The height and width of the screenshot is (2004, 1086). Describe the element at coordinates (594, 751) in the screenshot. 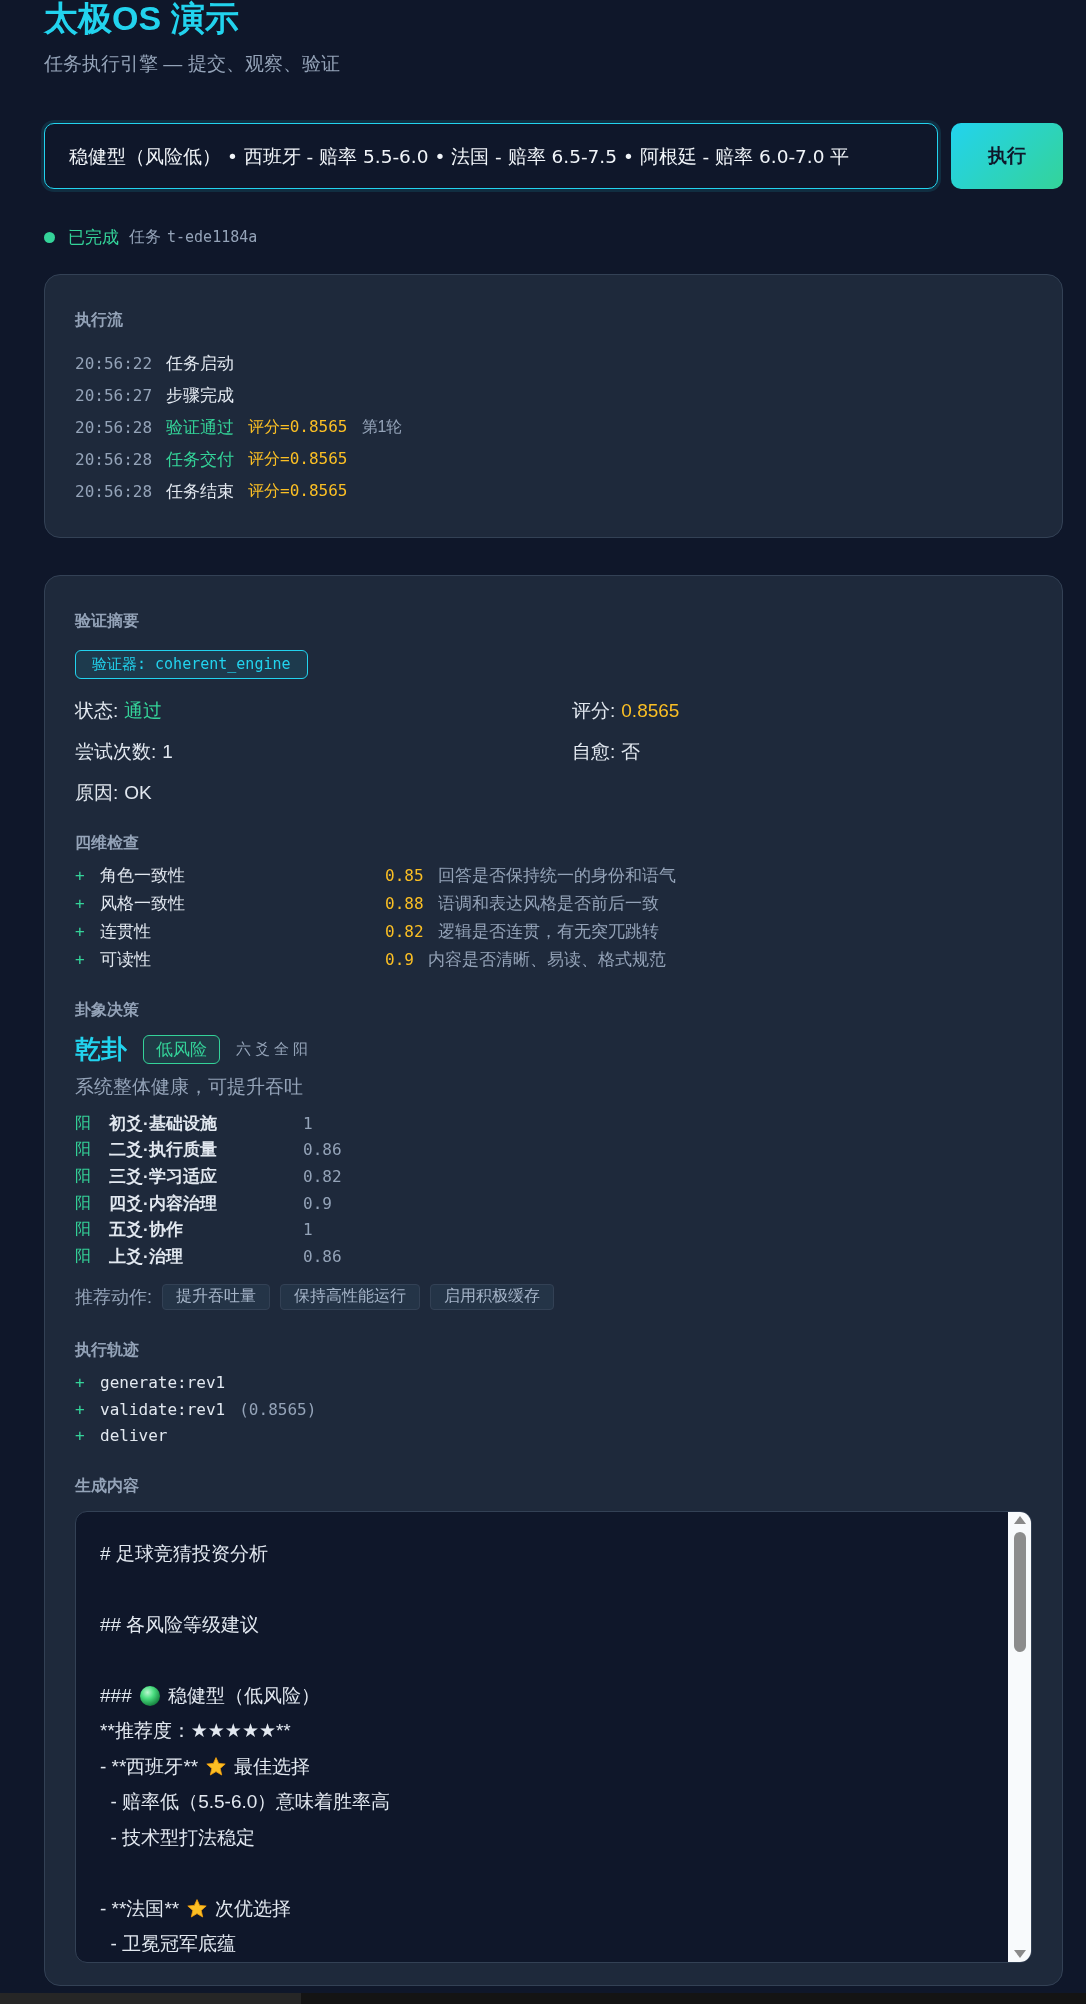

I see `field-label: 自愈:` at that location.